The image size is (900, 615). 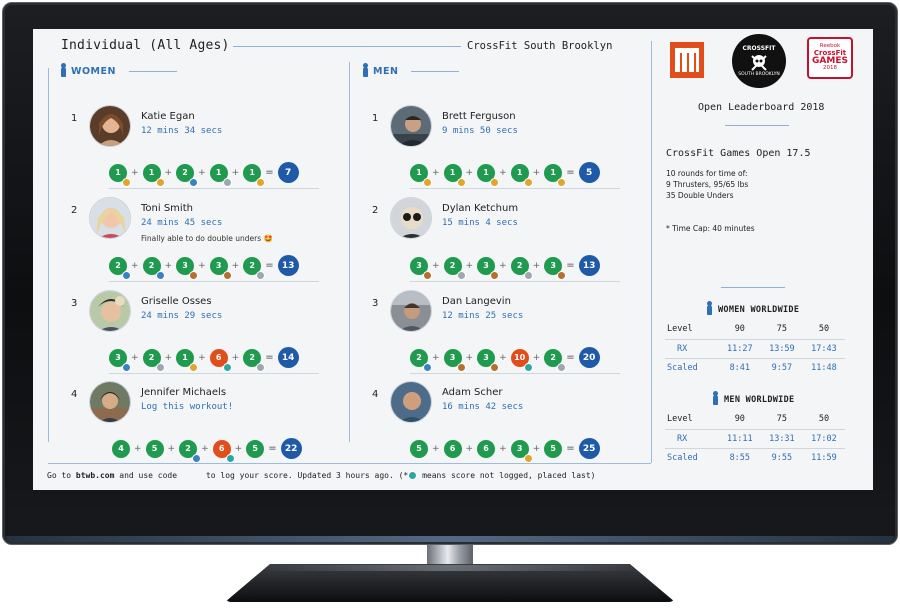 What do you see at coordinates (700, 195) in the screenshot?
I see `workout-description: 35 Double Unders` at bounding box center [700, 195].